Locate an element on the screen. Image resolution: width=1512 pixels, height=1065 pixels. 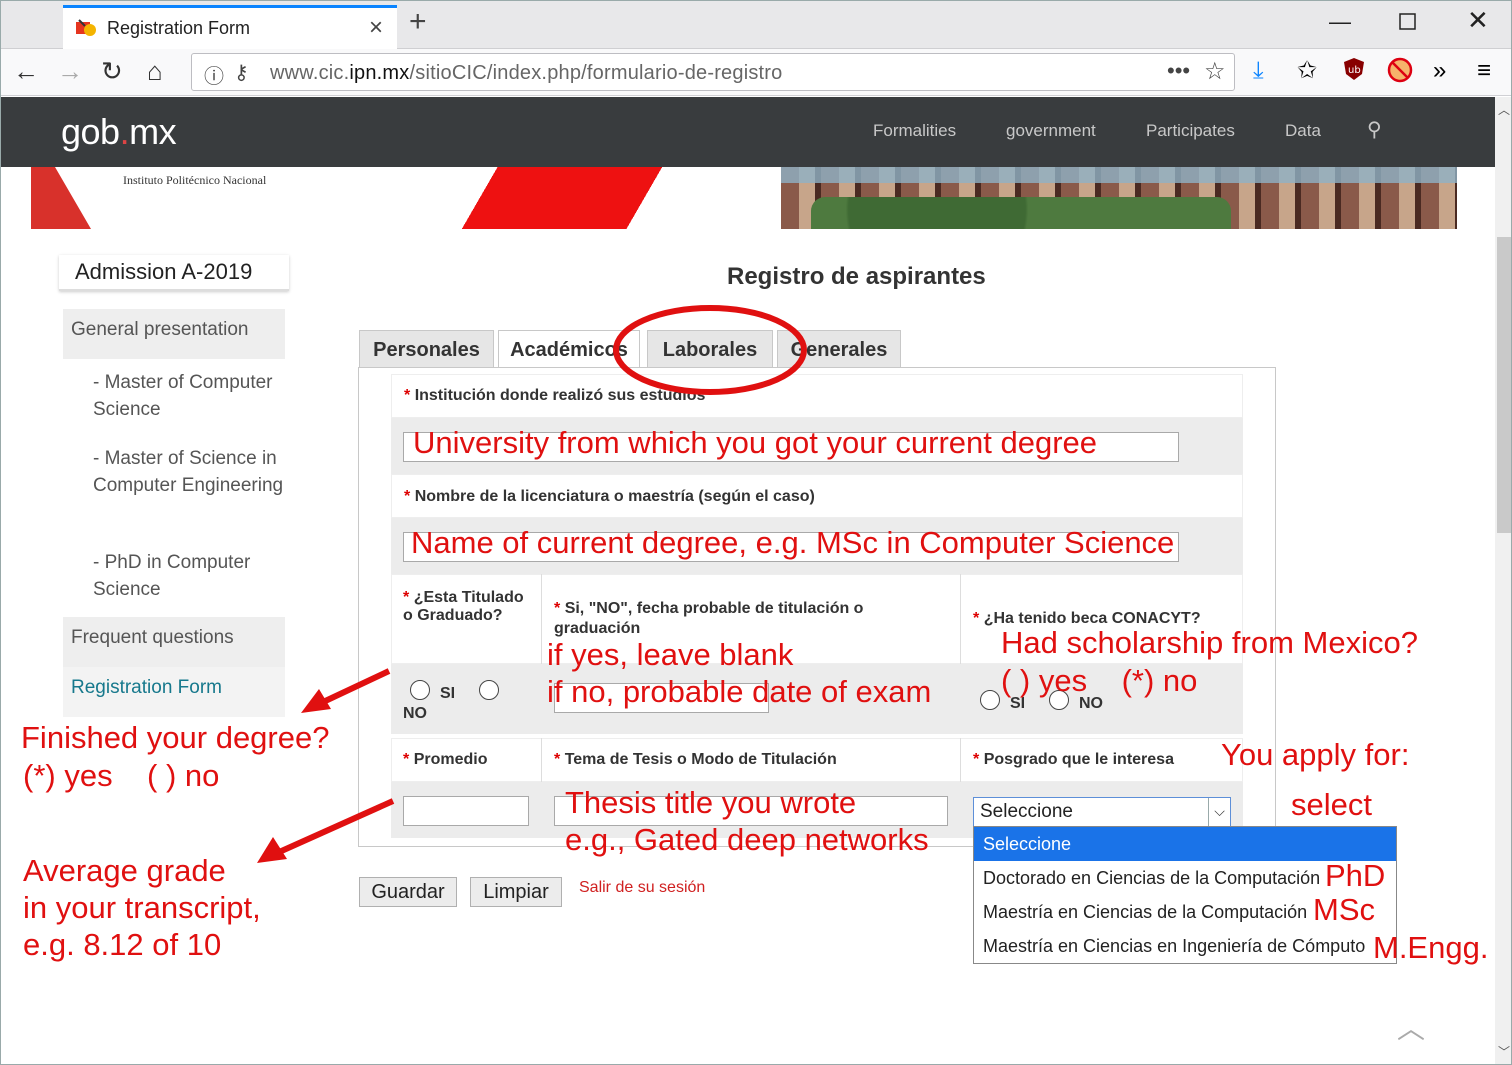
back-icon: ← is located at coordinates (26, 71).